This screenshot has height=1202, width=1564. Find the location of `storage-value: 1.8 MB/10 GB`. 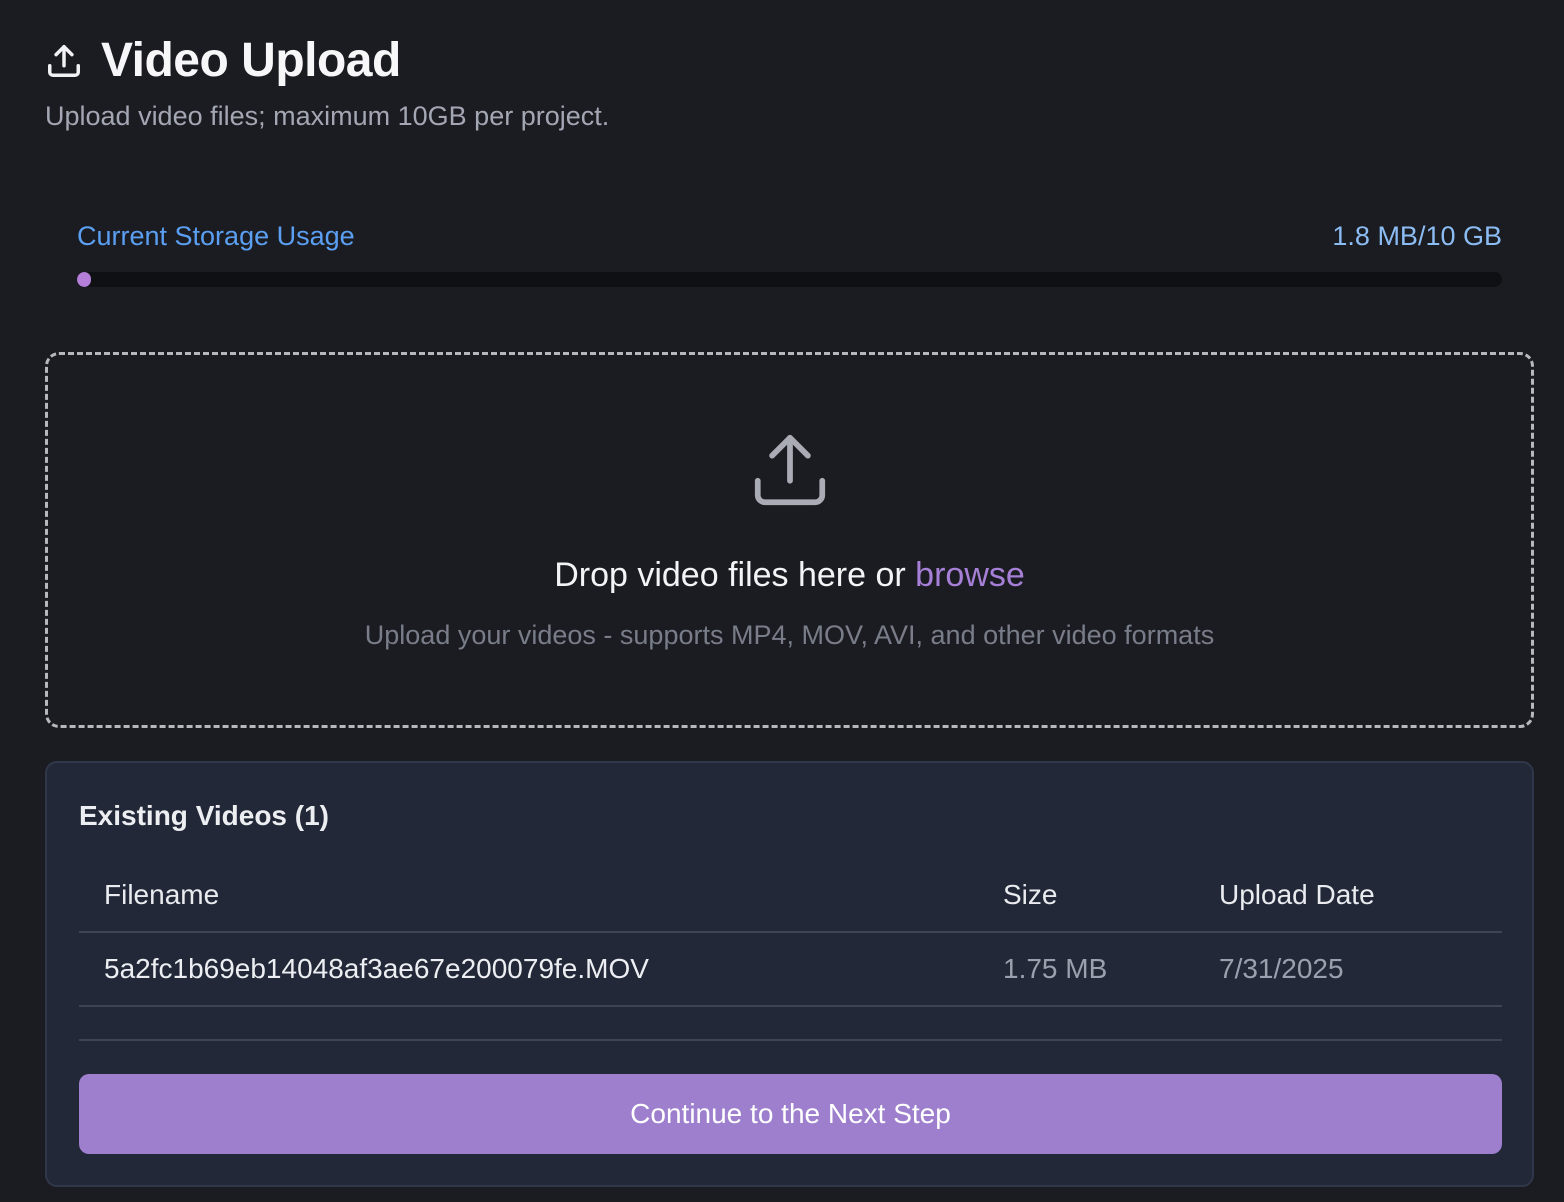

storage-value: 1.8 MB/10 GB is located at coordinates (1417, 236).